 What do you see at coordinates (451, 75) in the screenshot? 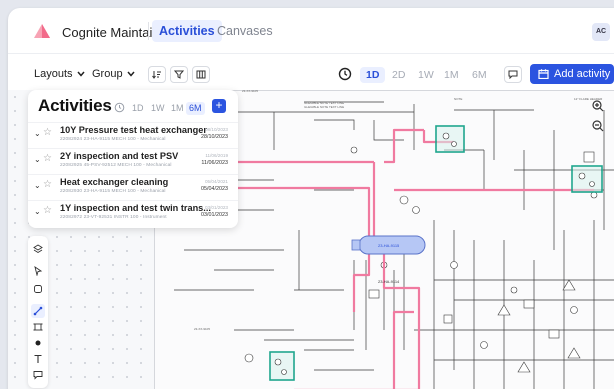
I see `range-1m: 1M` at bounding box center [451, 75].